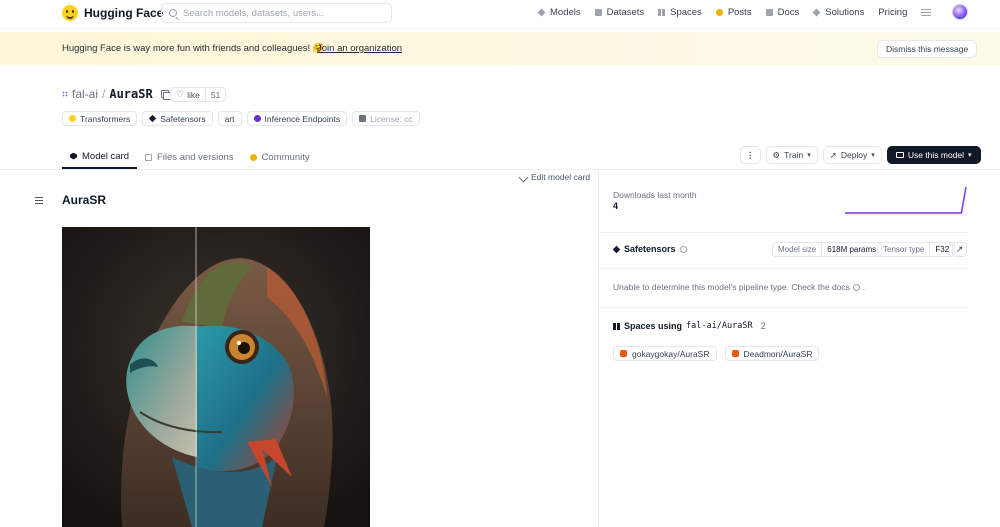 This screenshot has width=1000, height=527. What do you see at coordinates (70, 13) in the screenshot?
I see `hugging-face-logo-icon` at bounding box center [70, 13].